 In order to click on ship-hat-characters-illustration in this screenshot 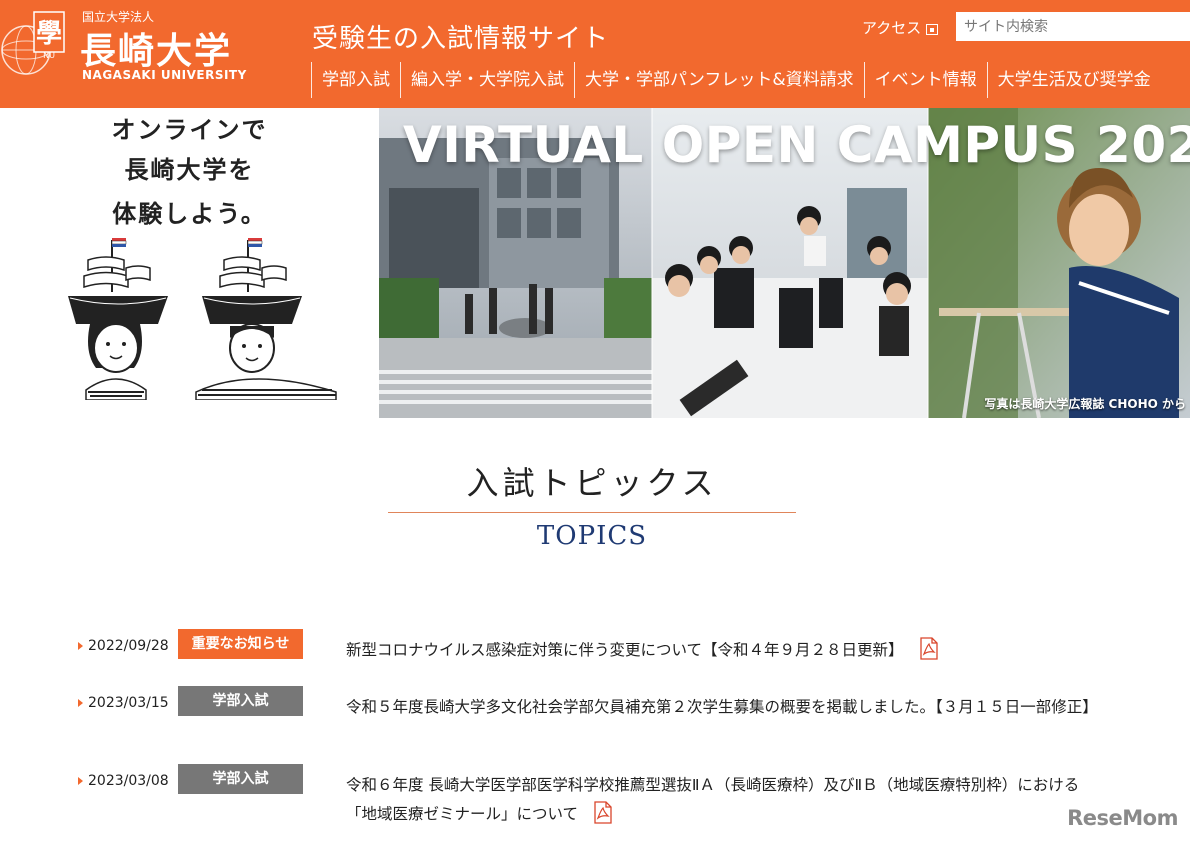, I will do `click(202, 319)`.